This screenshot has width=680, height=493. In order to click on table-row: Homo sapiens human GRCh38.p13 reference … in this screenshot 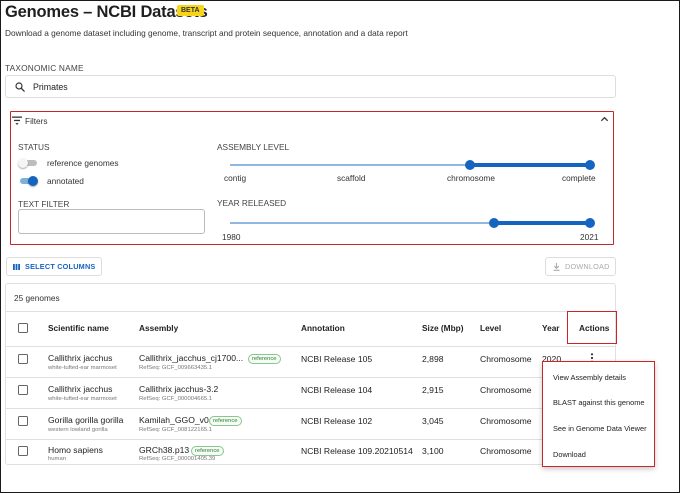, I will do `click(310, 452)`.